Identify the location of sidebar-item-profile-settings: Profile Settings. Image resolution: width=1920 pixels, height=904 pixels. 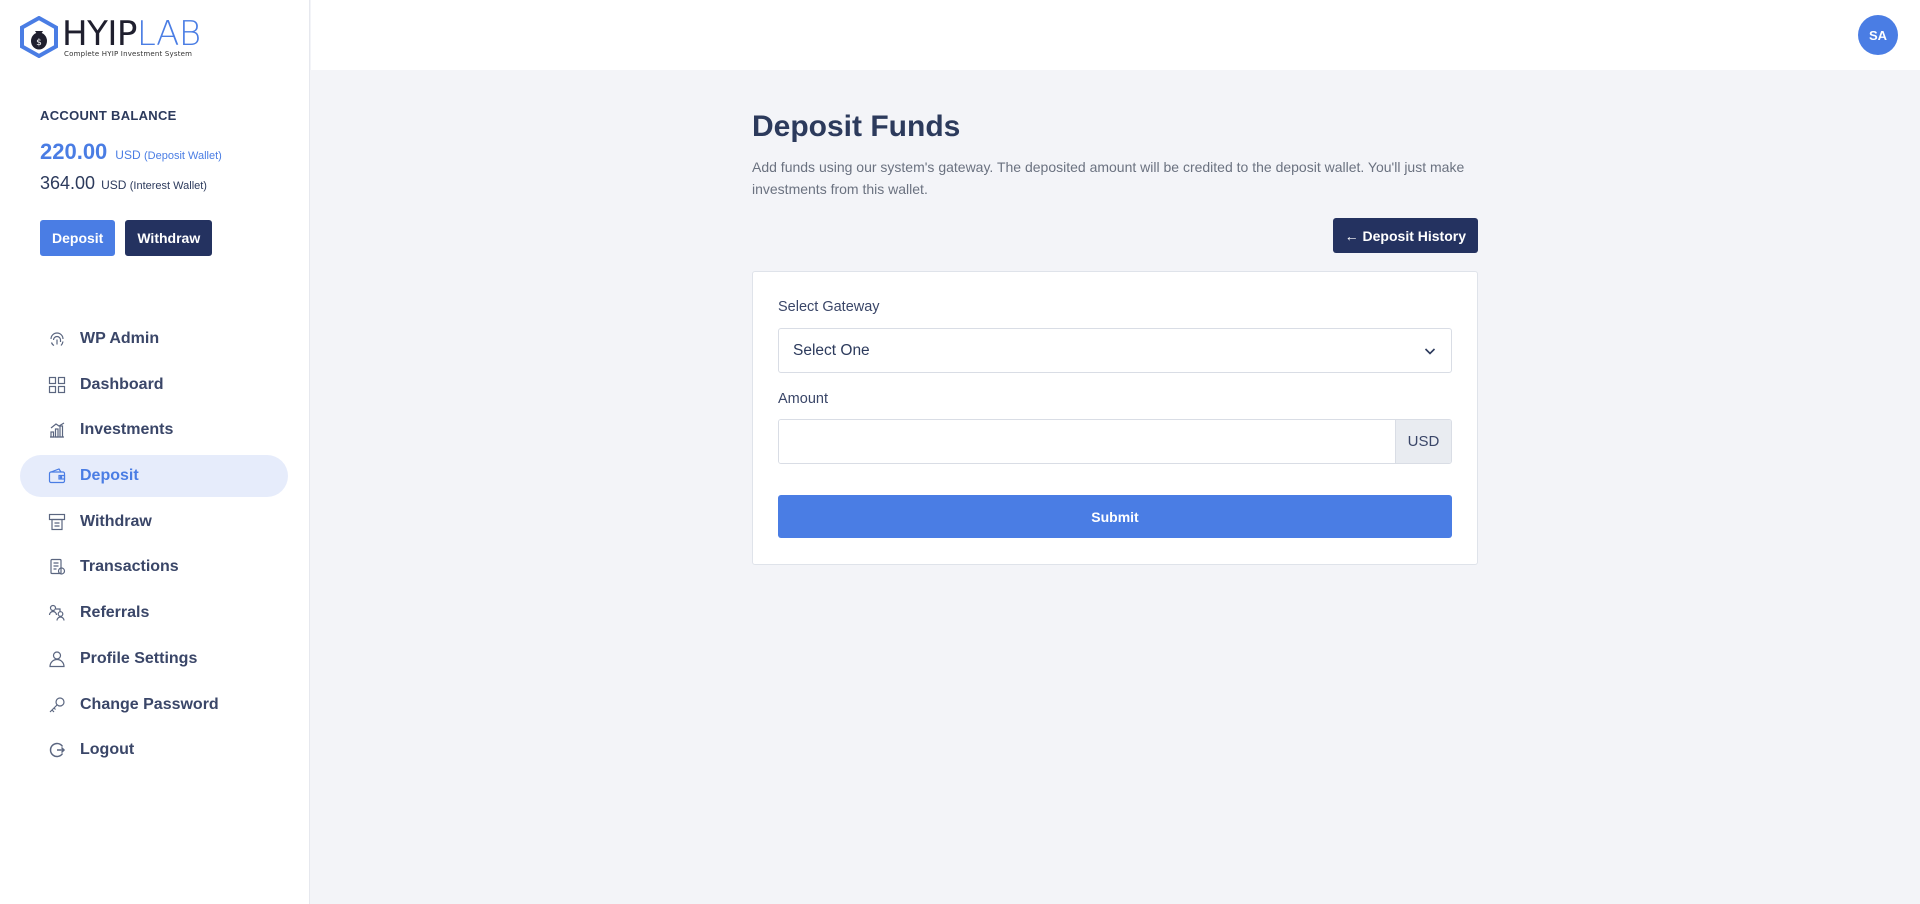
(154, 659).